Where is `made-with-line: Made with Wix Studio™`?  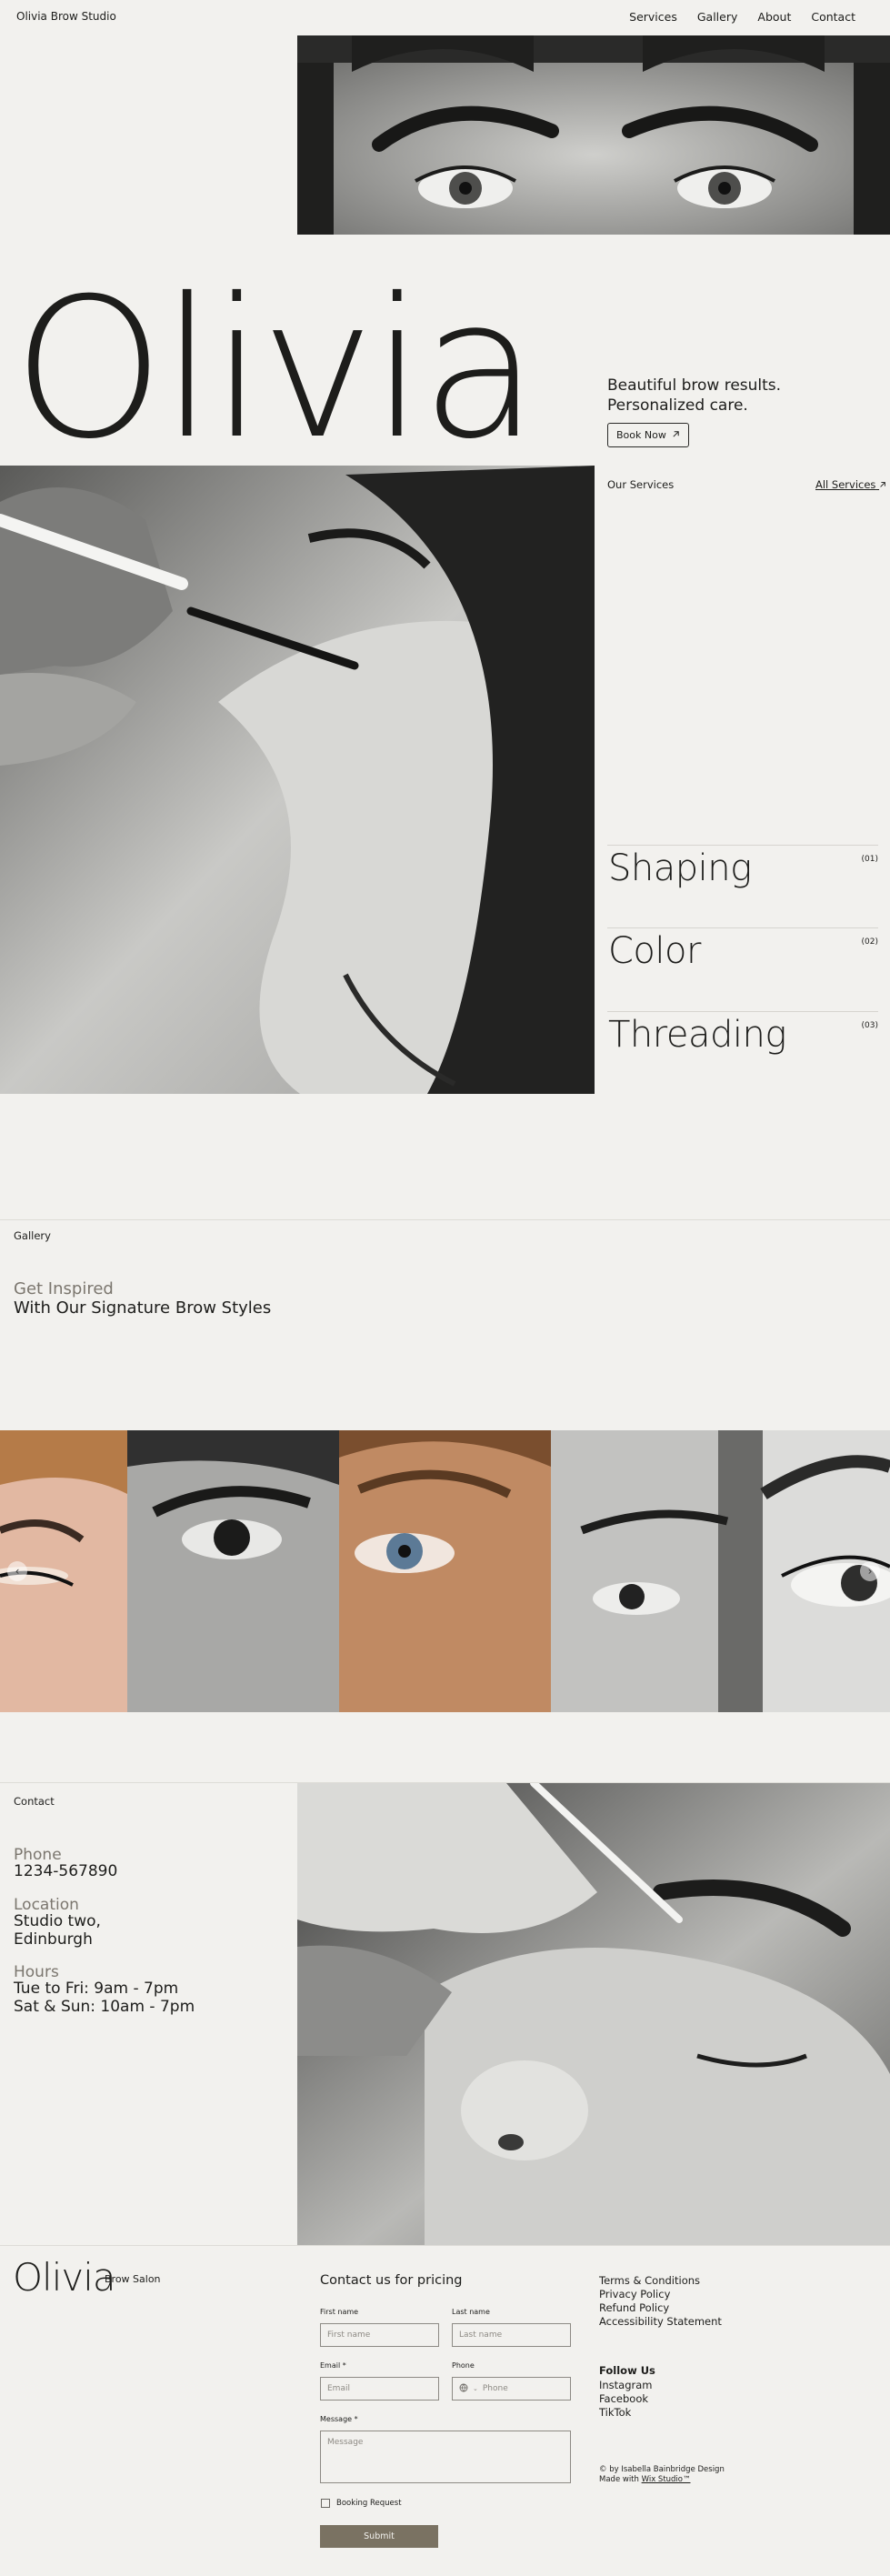
made-with-line: Made with Wix Studio™ is located at coordinates (645, 2479).